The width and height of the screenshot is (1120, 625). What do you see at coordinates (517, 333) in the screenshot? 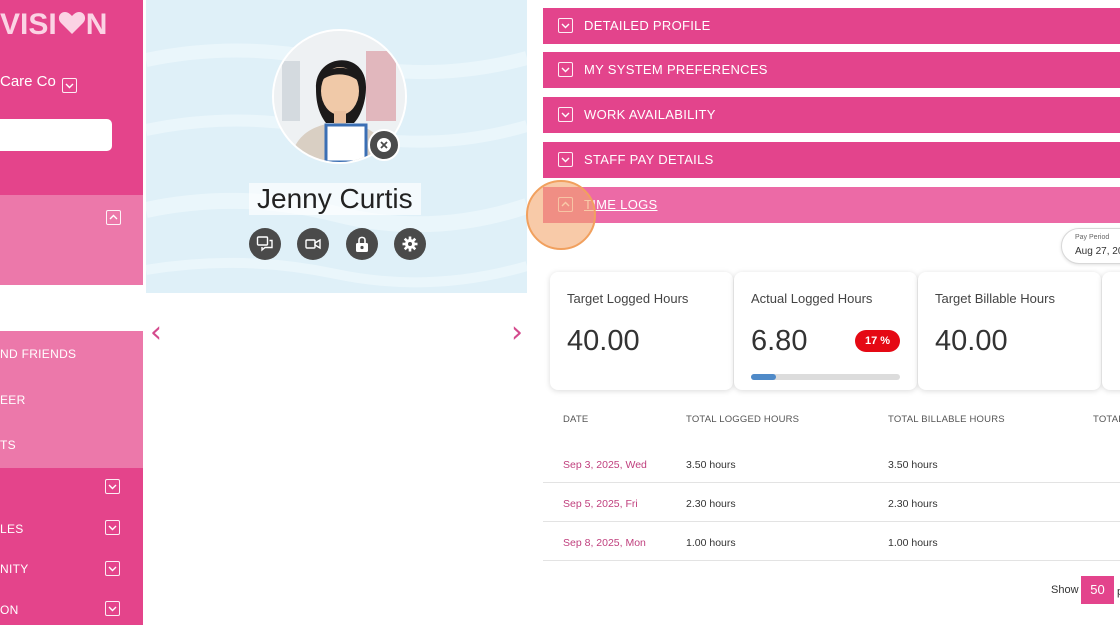
I see `carousel-next-button: ›` at bounding box center [517, 333].